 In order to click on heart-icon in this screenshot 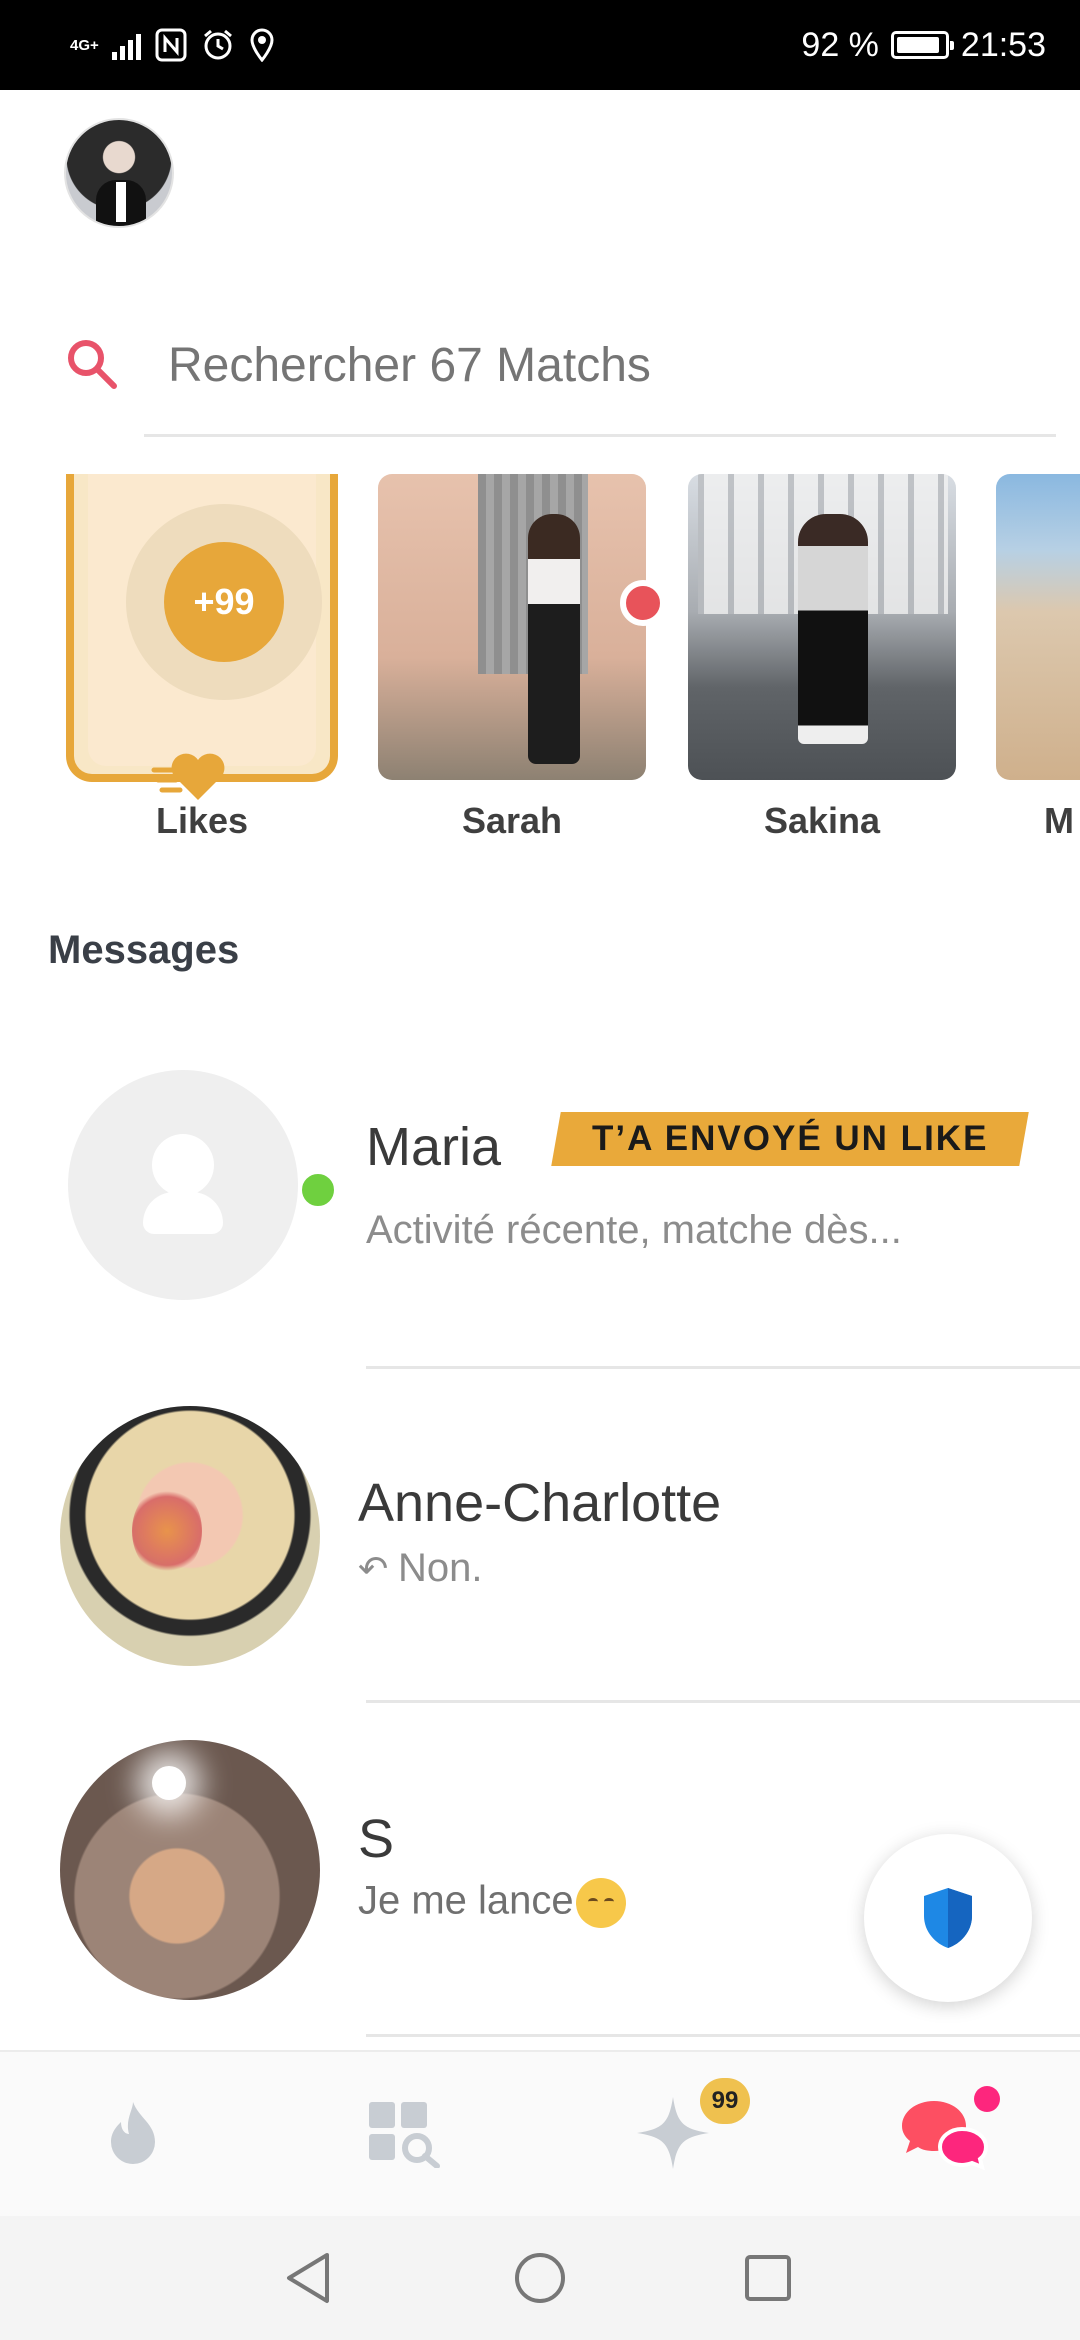, I will do `click(188, 776)`.